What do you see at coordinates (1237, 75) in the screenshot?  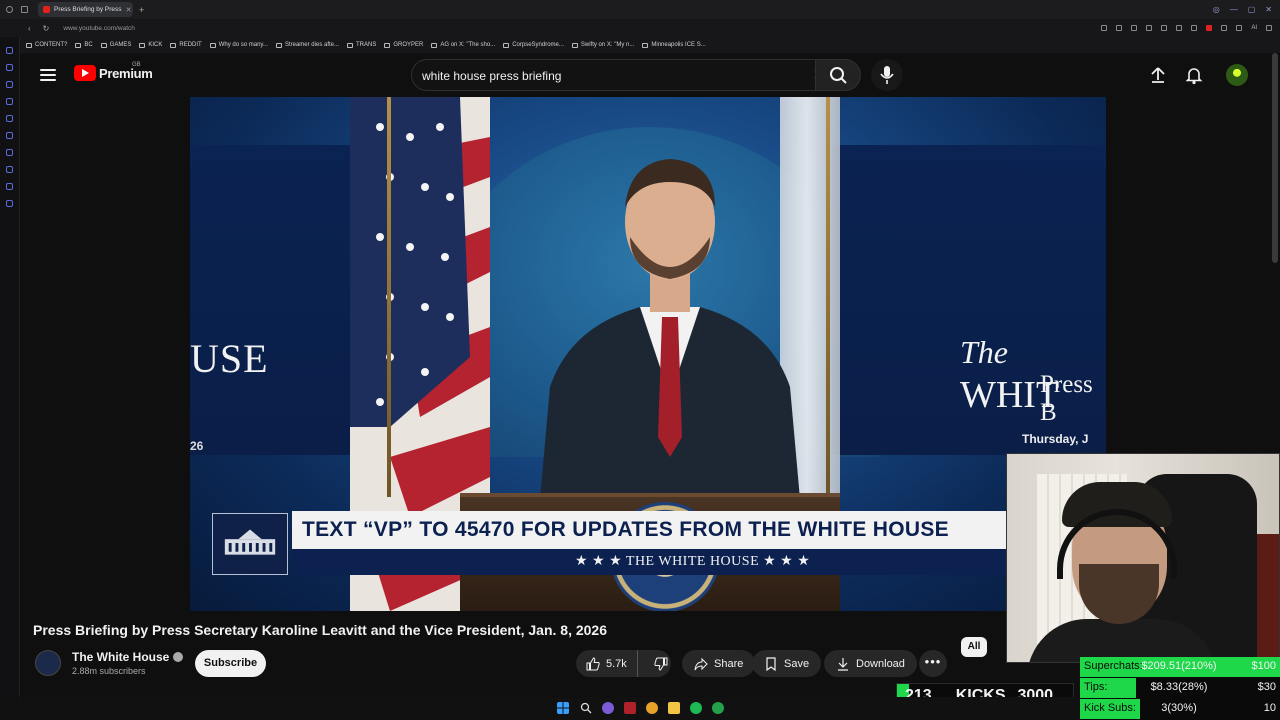 I see `account-avatar` at bounding box center [1237, 75].